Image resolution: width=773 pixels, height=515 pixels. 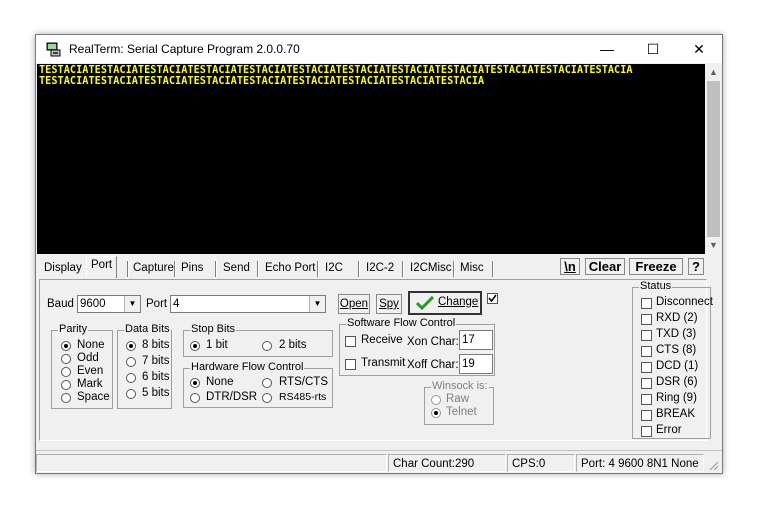 I want to click on change-button: Change, so click(x=445, y=303).